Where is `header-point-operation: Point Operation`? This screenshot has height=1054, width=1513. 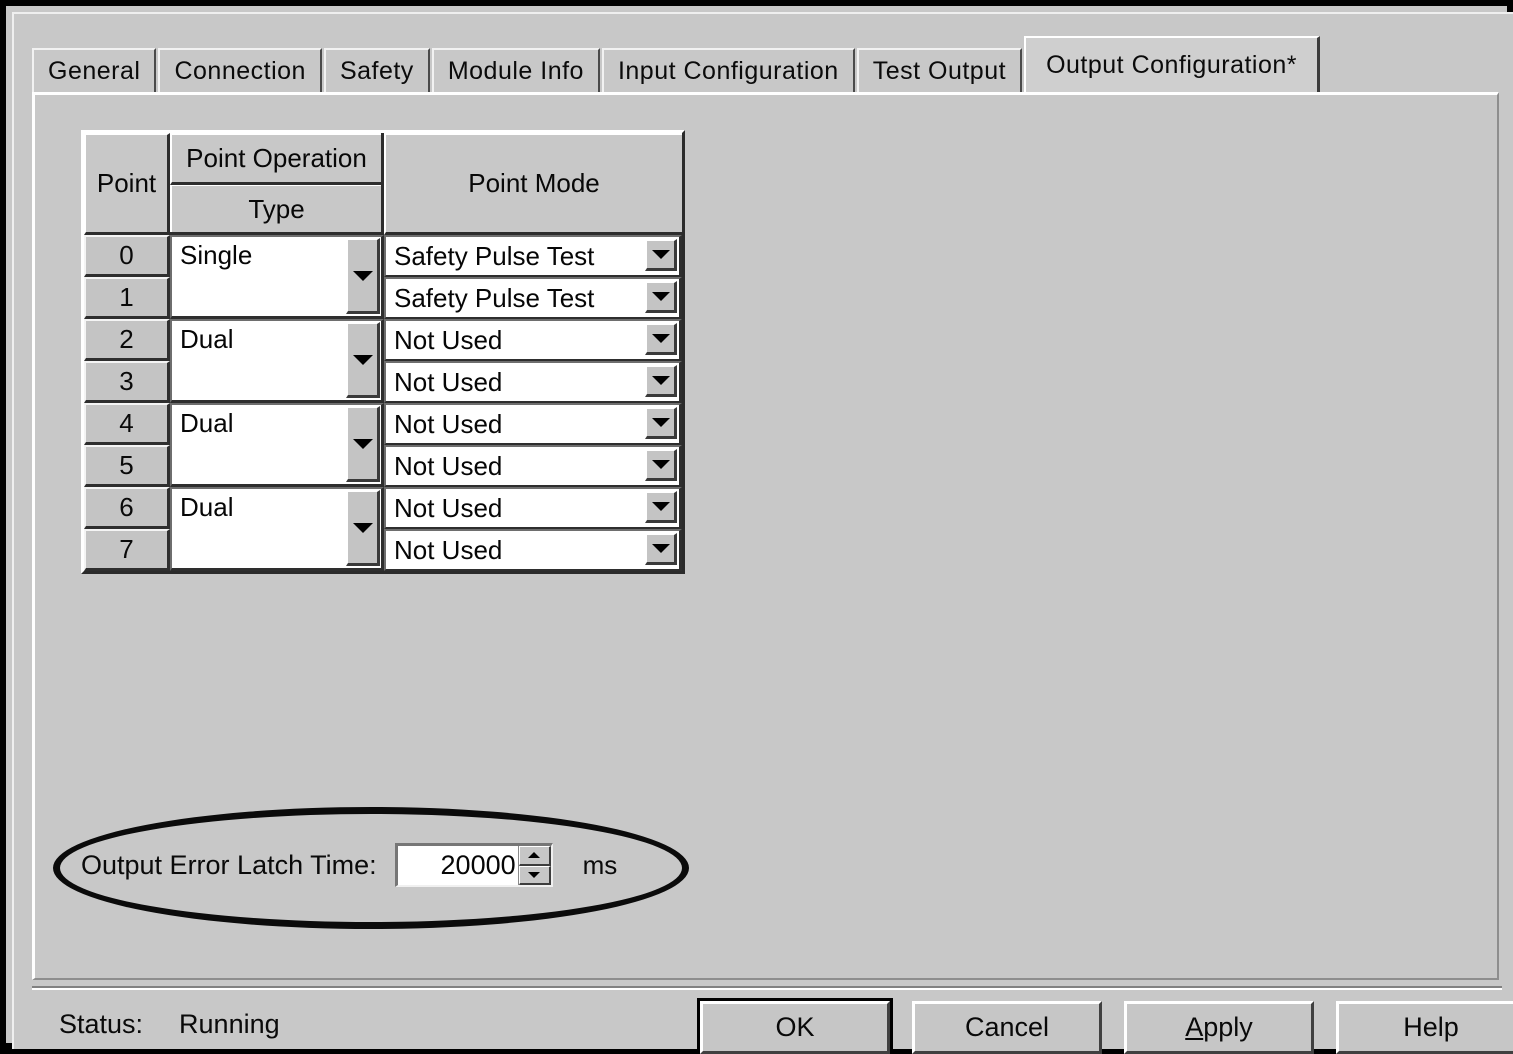 header-point-operation: Point Operation is located at coordinates (275, 159).